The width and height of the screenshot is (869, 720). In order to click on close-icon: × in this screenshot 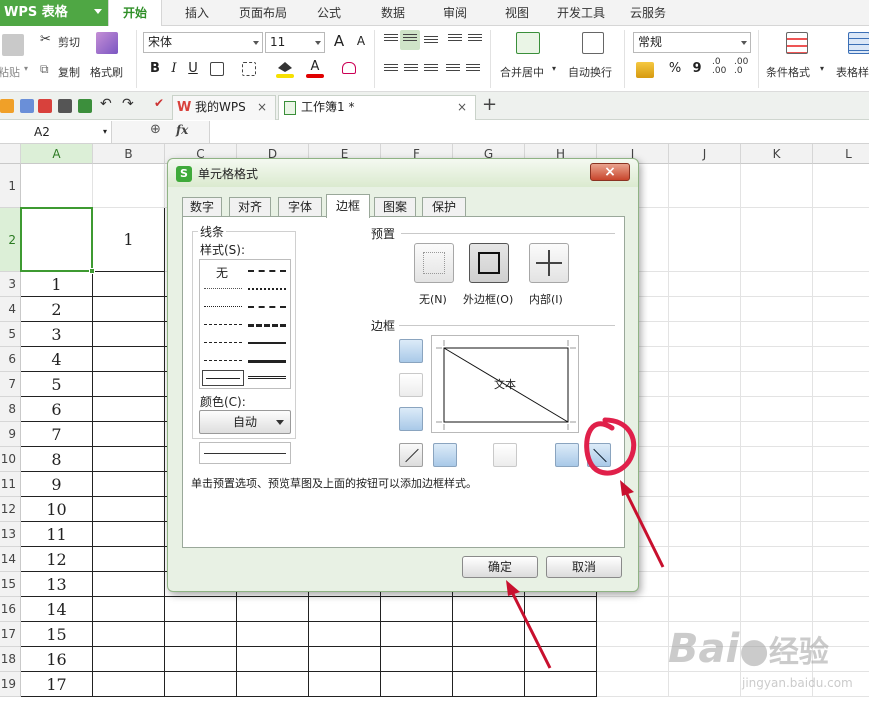, I will do `click(462, 107)`.